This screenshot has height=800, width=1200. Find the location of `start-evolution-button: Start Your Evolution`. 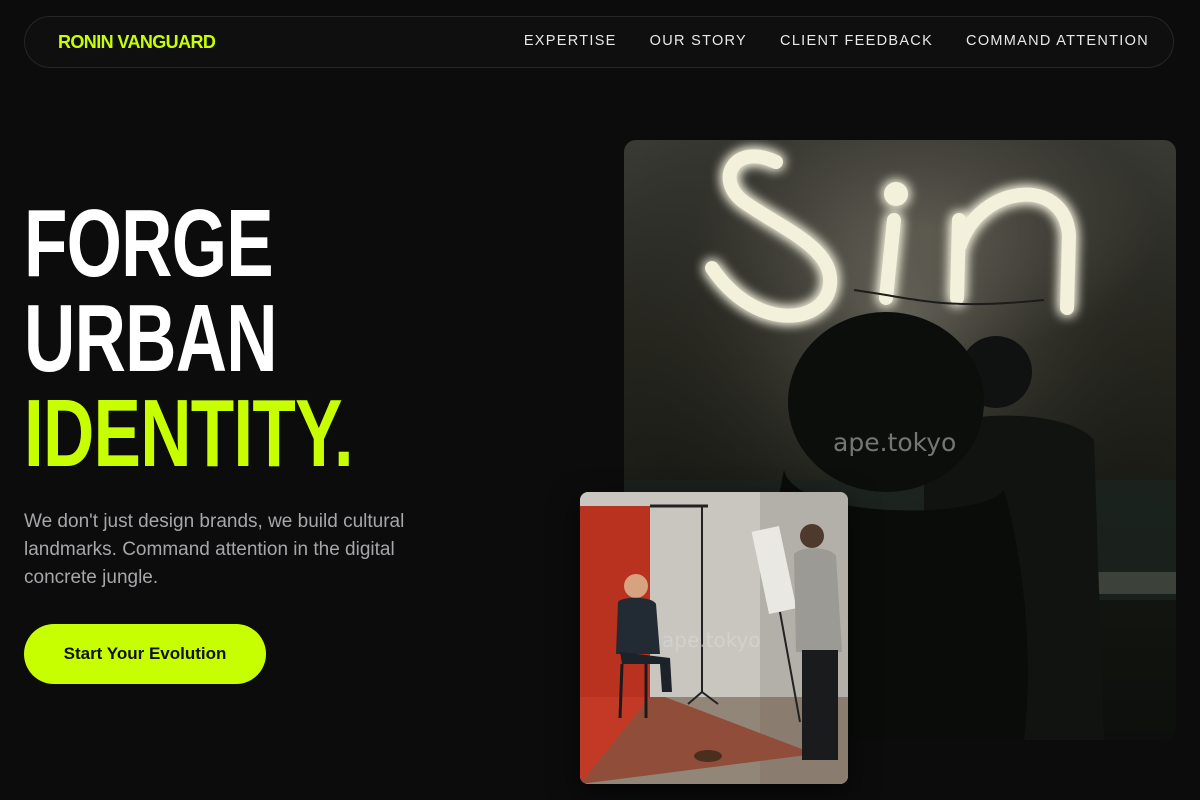

start-evolution-button: Start Your Evolution is located at coordinates (145, 654).